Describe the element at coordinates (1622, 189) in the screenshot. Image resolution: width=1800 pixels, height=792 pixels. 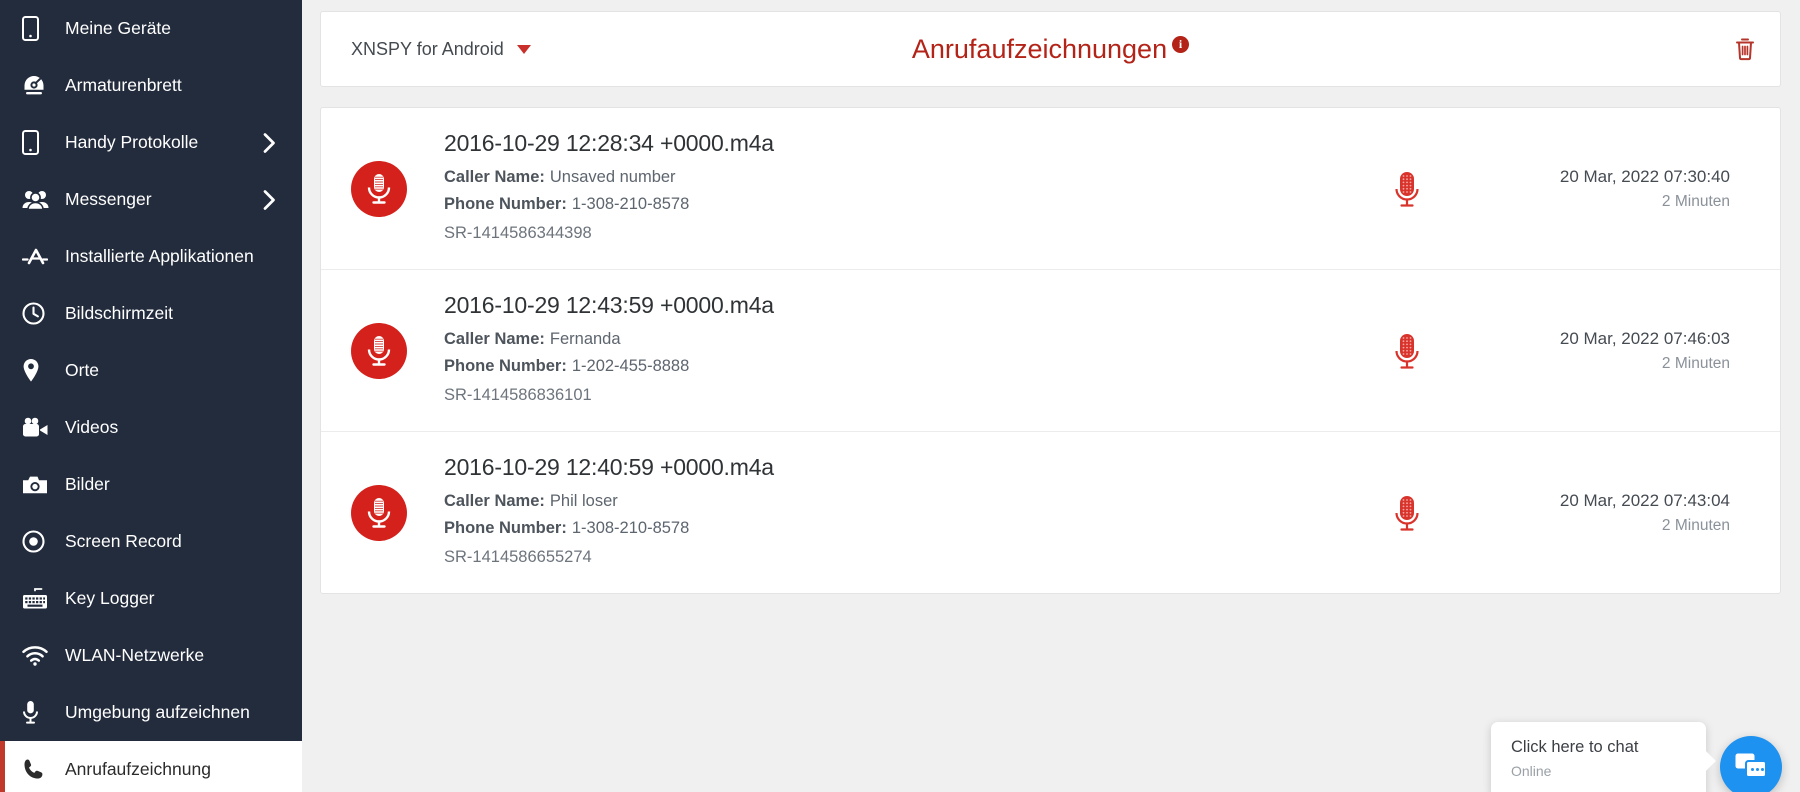
I see `recording-timestamp: 20 Mar, 2022 07:30:40 2 Minuten` at that location.